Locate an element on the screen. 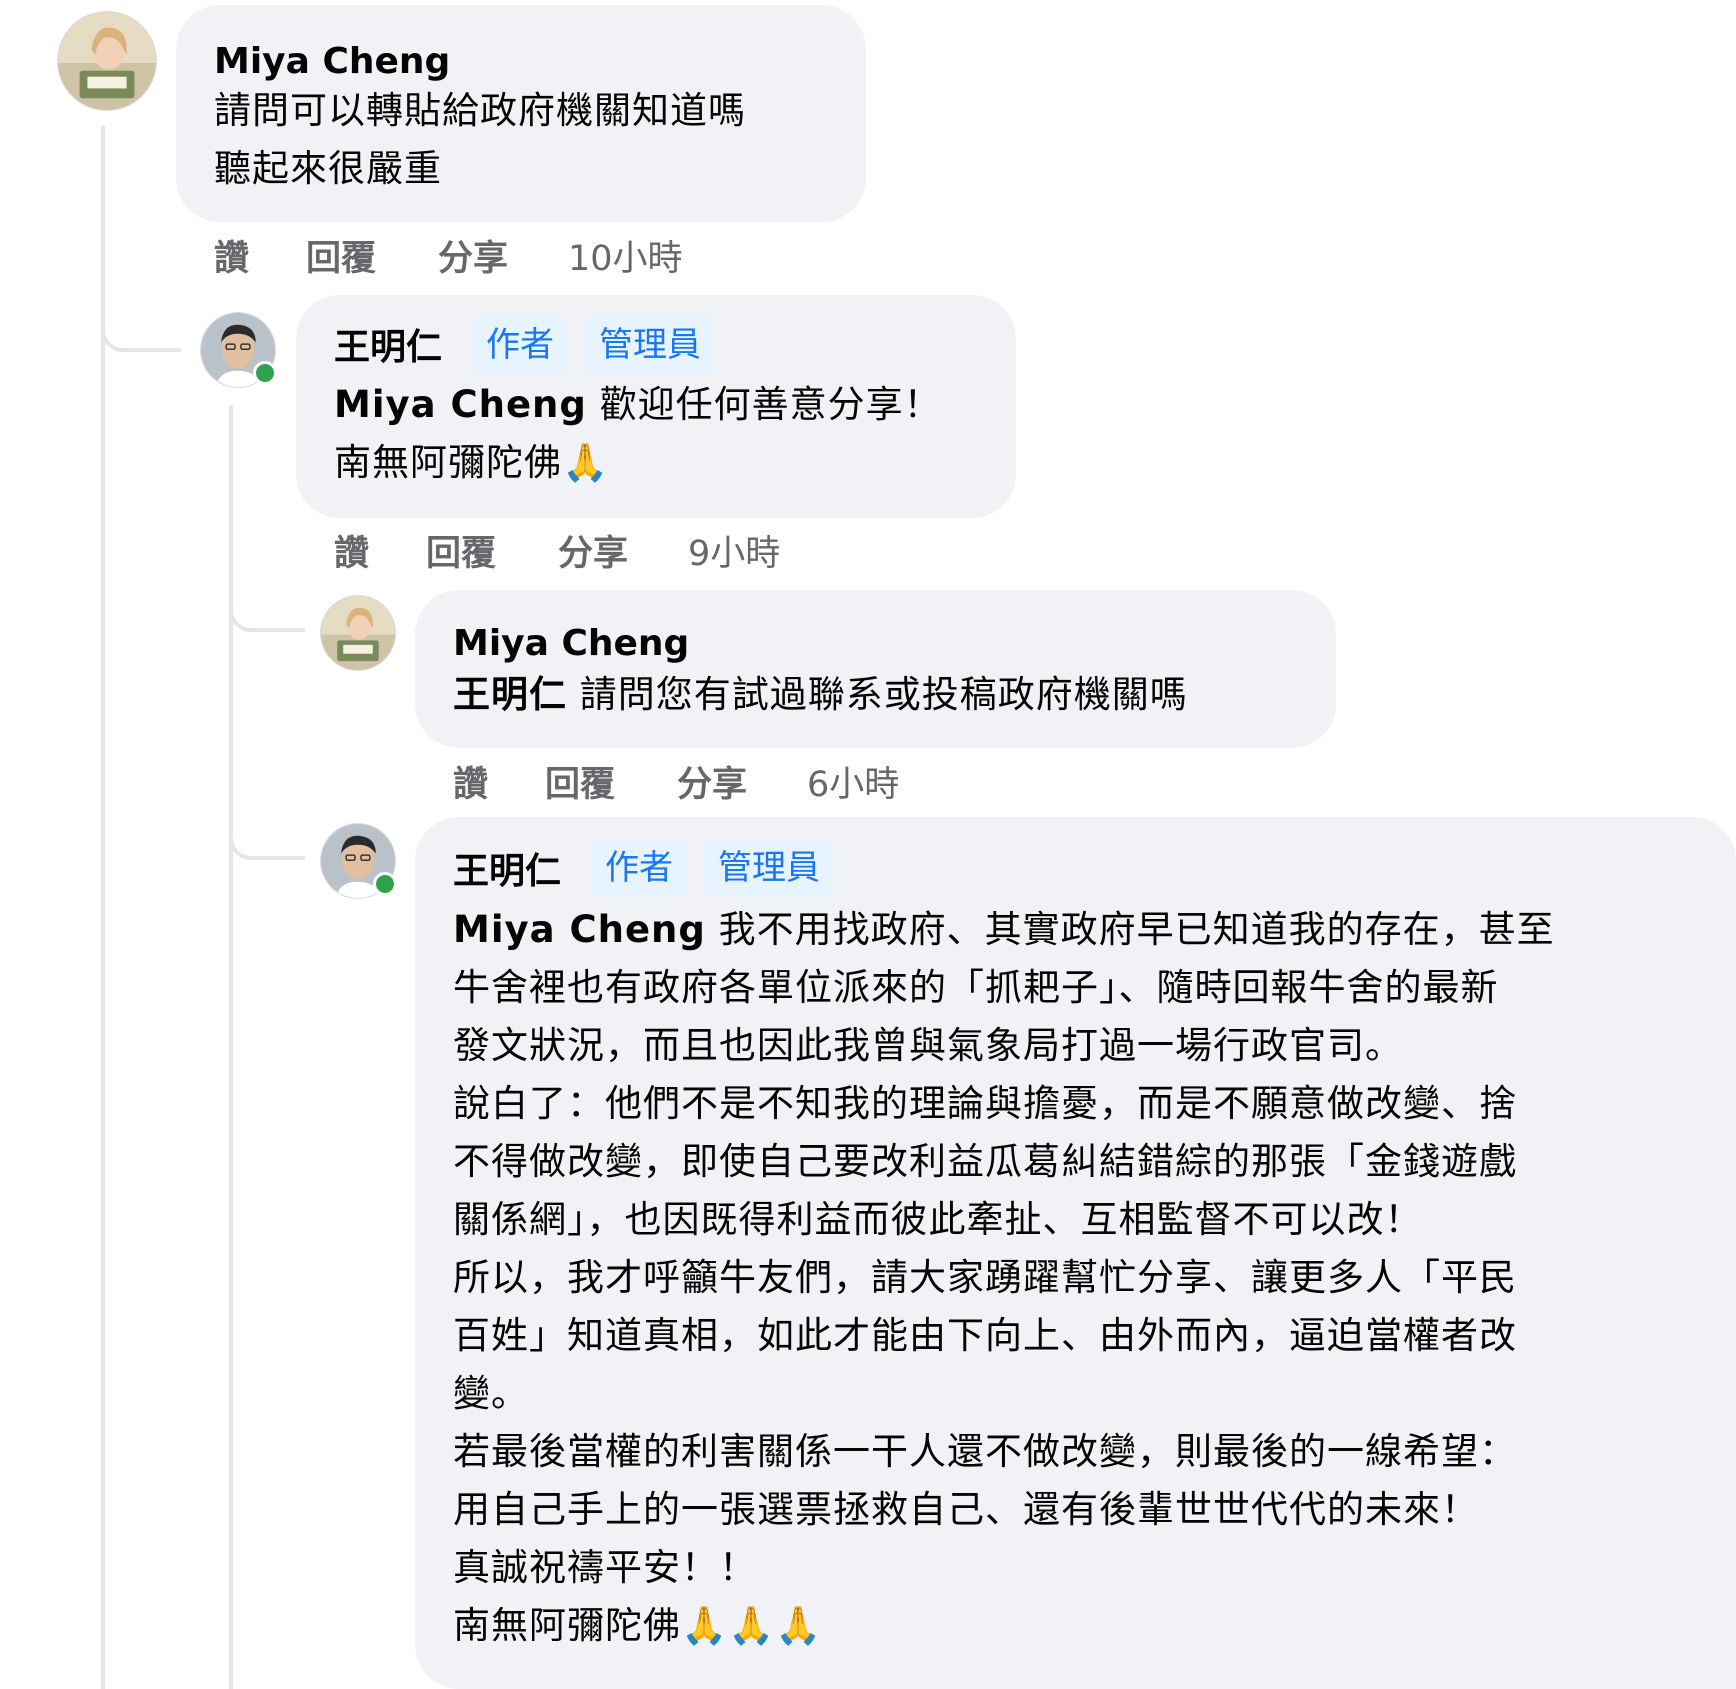 This screenshot has width=1736, height=1689. comment-text-line: Miya Cheng 我不用找政府、其實政府早已知道我的存在，甚至 is located at coordinates (1004, 930).